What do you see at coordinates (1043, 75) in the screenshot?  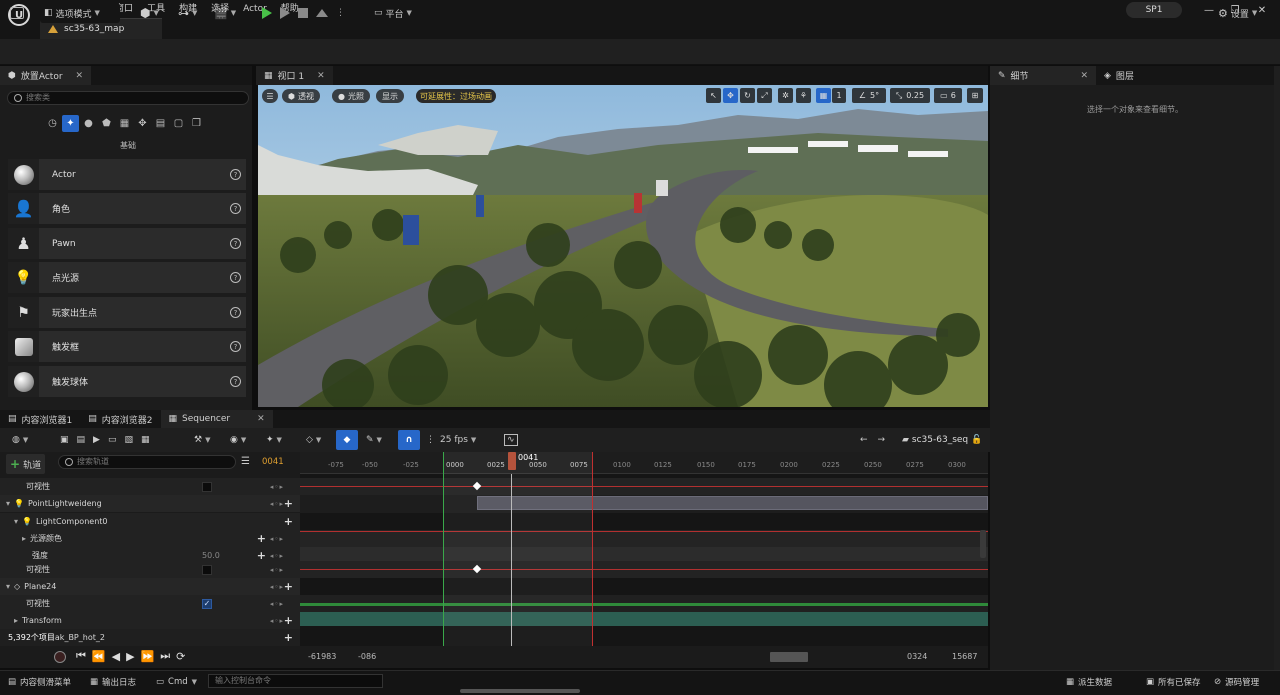 I see `details-tab: ✎ 细节 ✕` at bounding box center [1043, 75].